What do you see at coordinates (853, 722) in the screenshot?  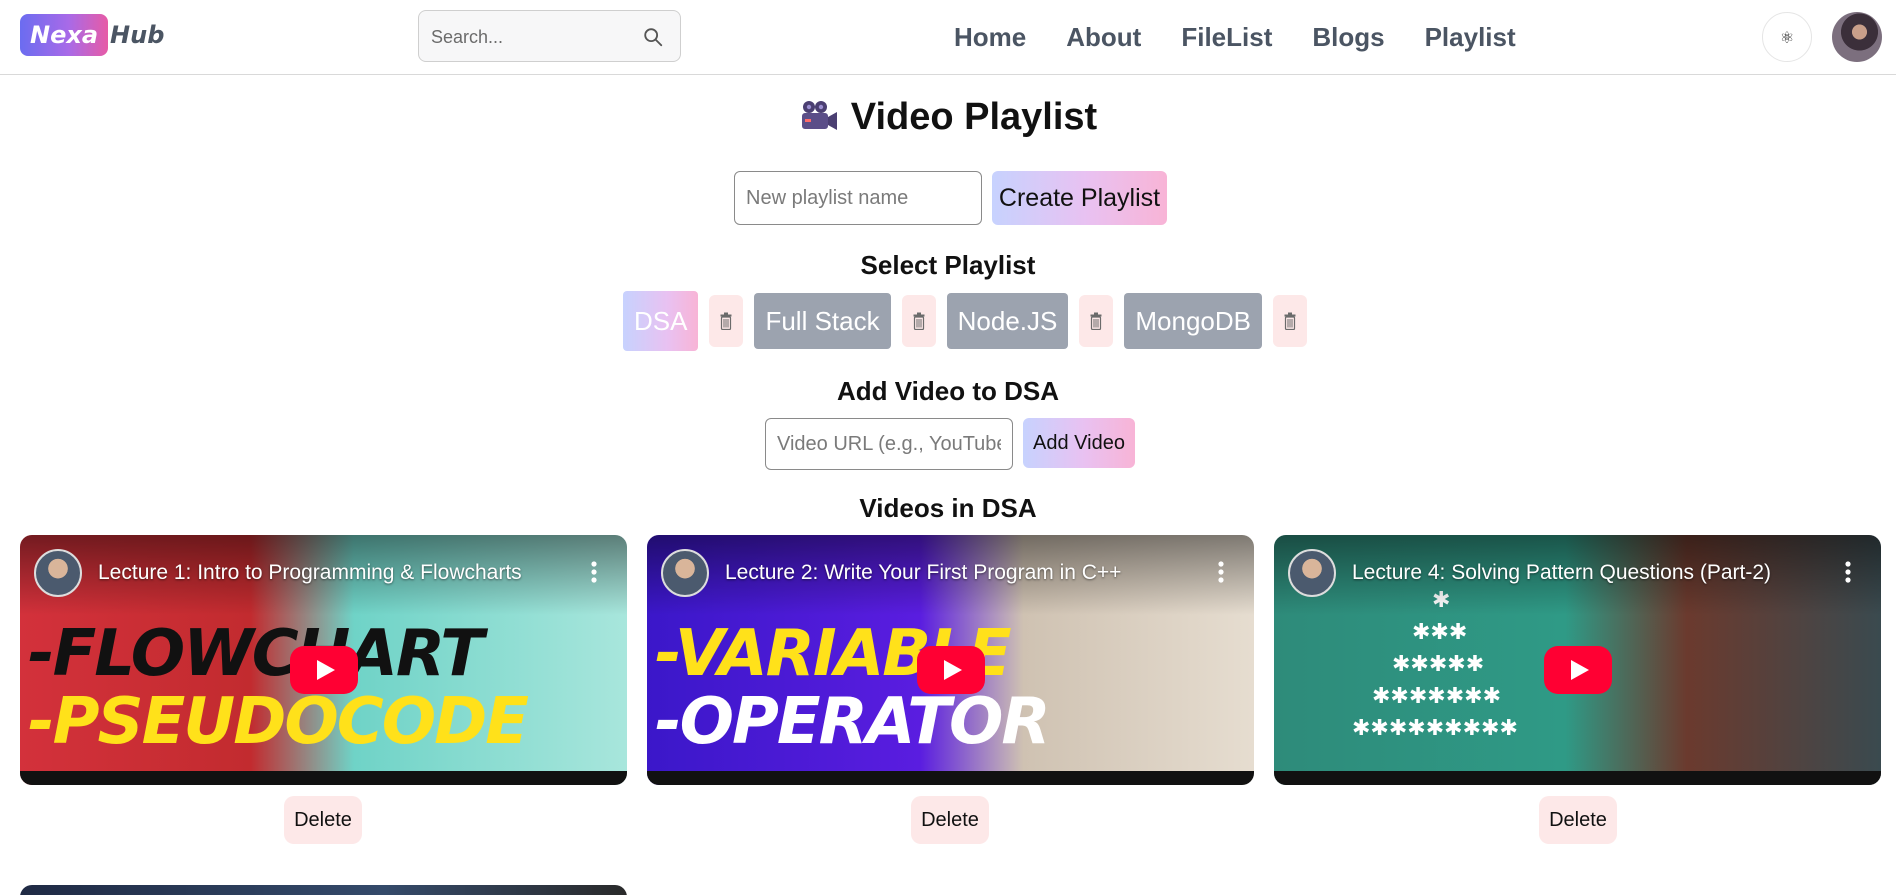 I see `thumbnail-text: -OPERATOR` at bounding box center [853, 722].